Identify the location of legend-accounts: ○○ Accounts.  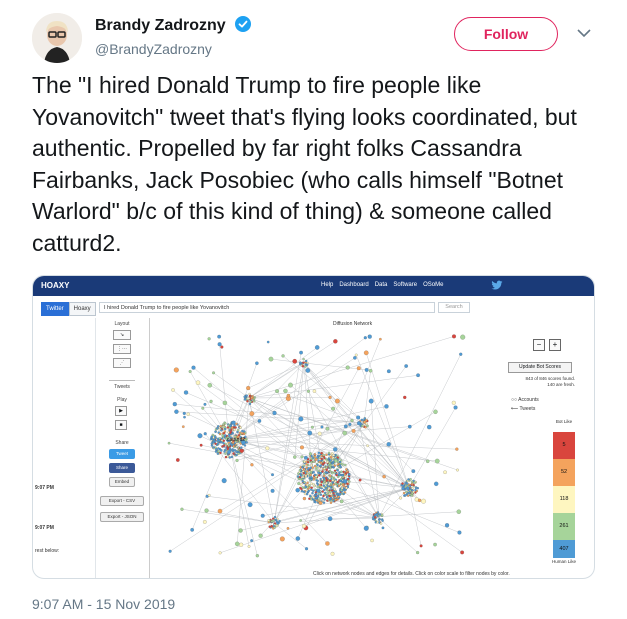
(525, 400).